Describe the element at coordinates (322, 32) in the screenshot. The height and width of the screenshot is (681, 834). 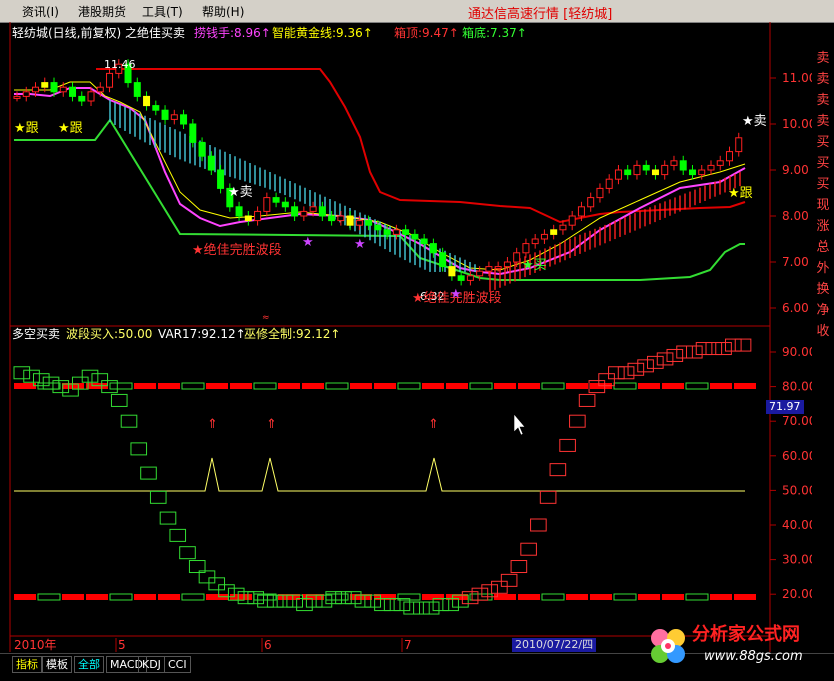
I see `indicator-golden-line: 智能黄金线:9.36↑` at that location.